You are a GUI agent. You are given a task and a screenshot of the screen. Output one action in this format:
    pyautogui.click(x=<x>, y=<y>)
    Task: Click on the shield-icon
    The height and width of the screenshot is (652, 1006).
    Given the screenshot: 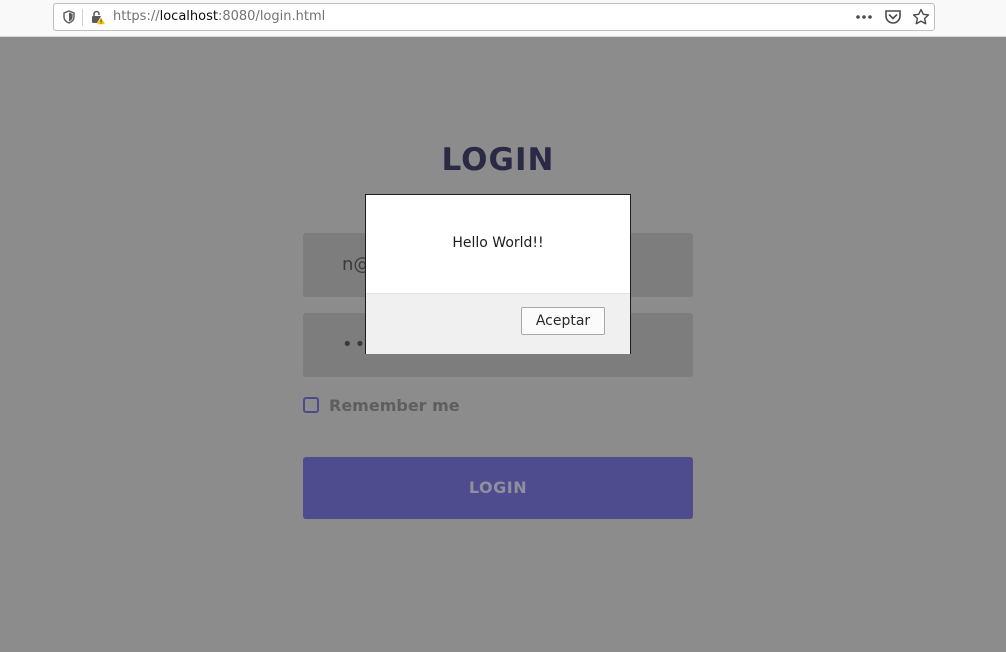 What is the action you would take?
    pyautogui.click(x=69, y=17)
    